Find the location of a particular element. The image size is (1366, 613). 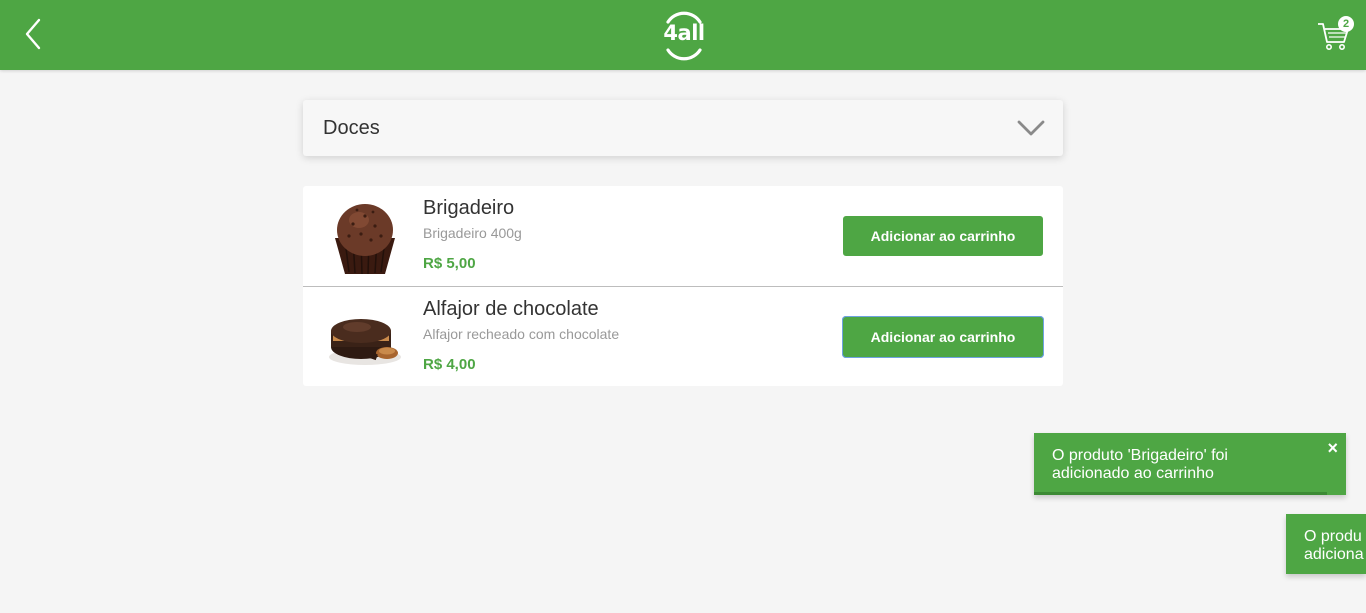

chevron-down-icon is located at coordinates (1031, 128).